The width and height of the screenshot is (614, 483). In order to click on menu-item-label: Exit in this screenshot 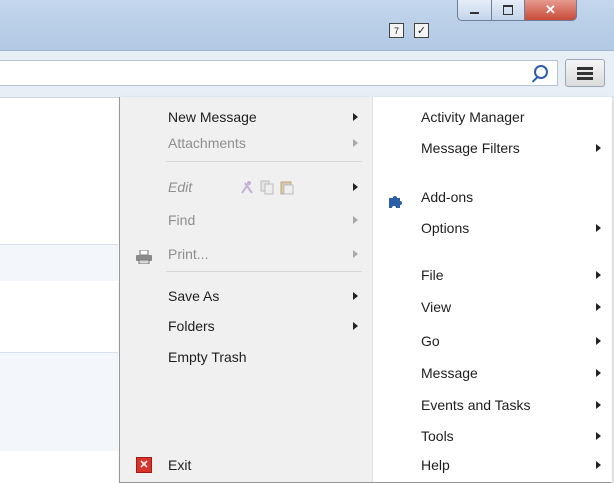, I will do `click(180, 465)`.